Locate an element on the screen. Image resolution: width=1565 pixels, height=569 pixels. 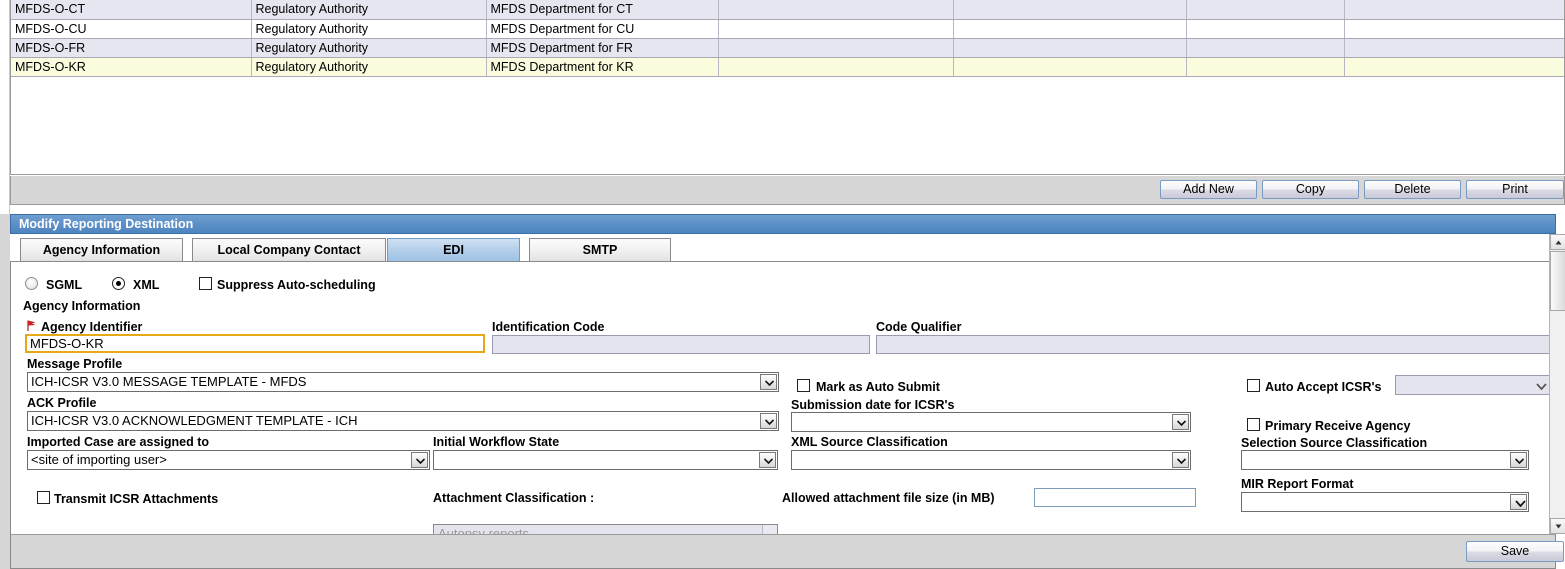
scroll-down-arrow-icon is located at coordinates (1557, 526).